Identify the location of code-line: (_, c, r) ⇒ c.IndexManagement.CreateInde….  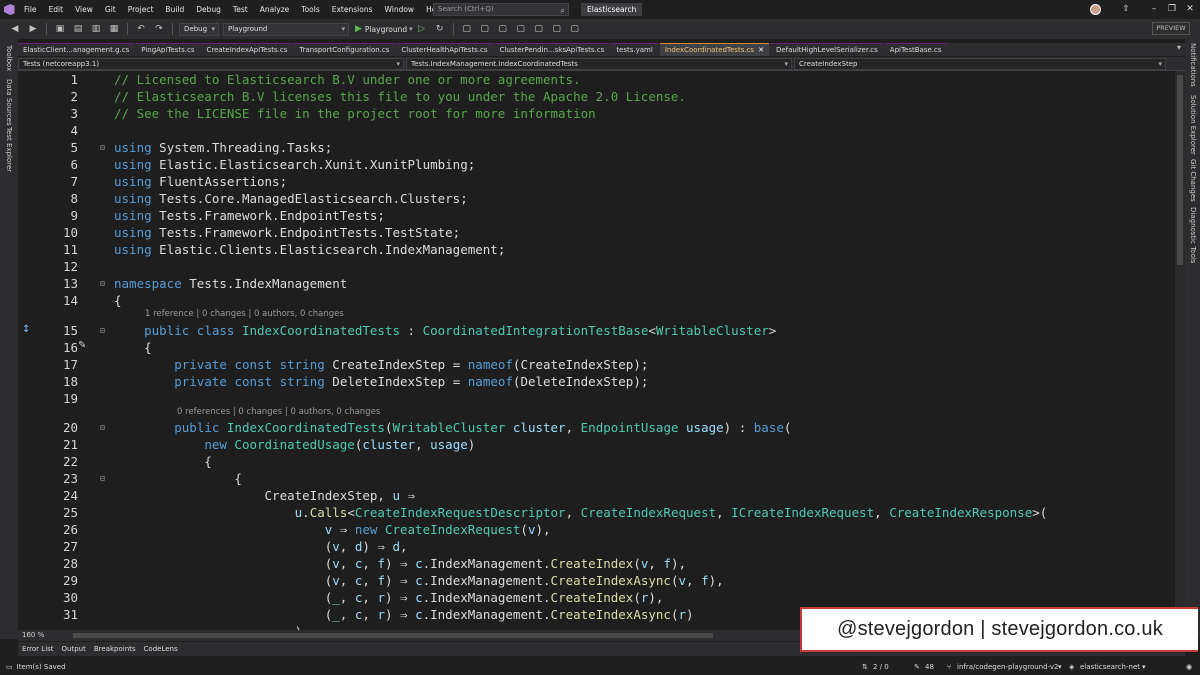
(404, 614).